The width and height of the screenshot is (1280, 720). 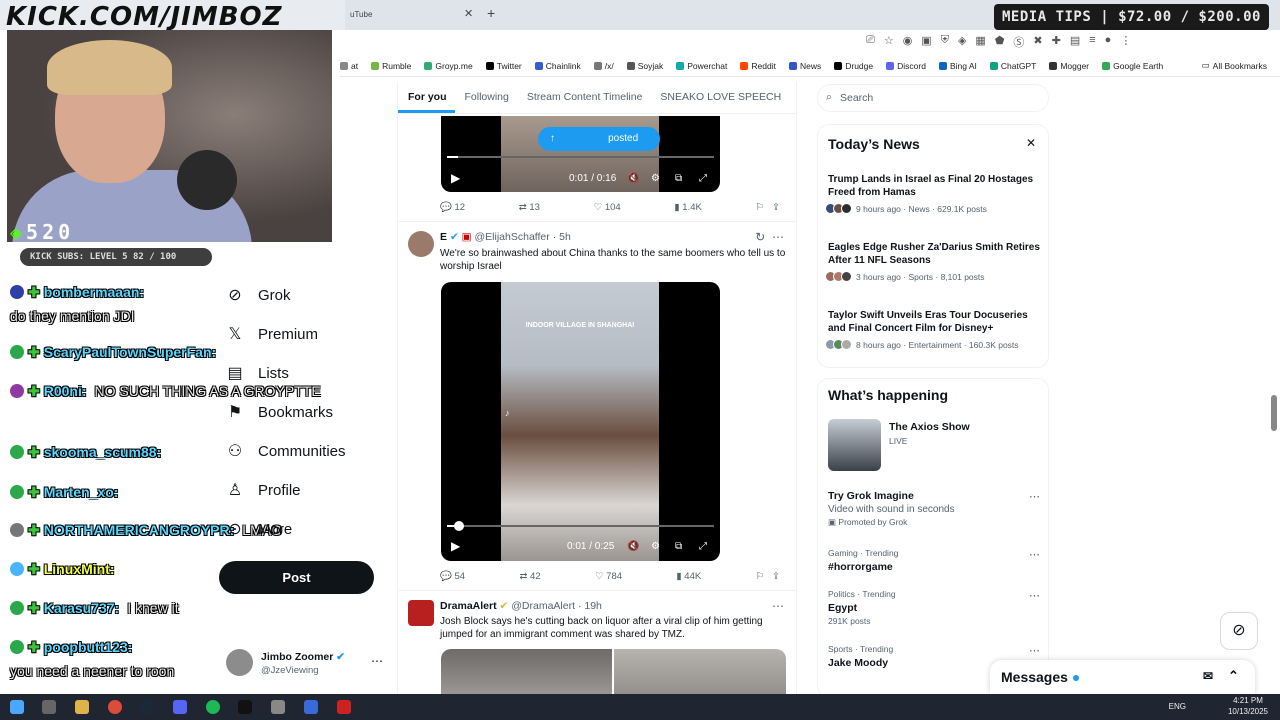 What do you see at coordinates (962, 42) in the screenshot?
I see `extension-icon: ◈` at bounding box center [962, 42].